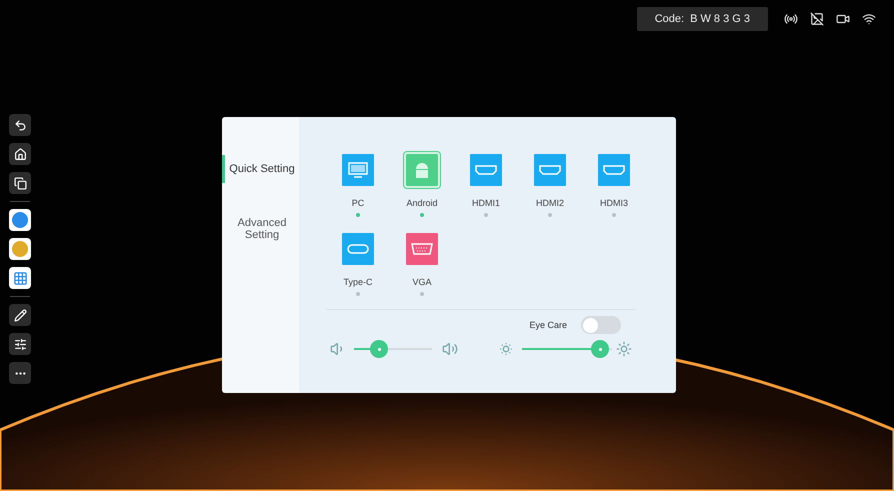 This screenshot has width=894, height=491. What do you see at coordinates (358, 184) in the screenshot?
I see `source-option: PC` at bounding box center [358, 184].